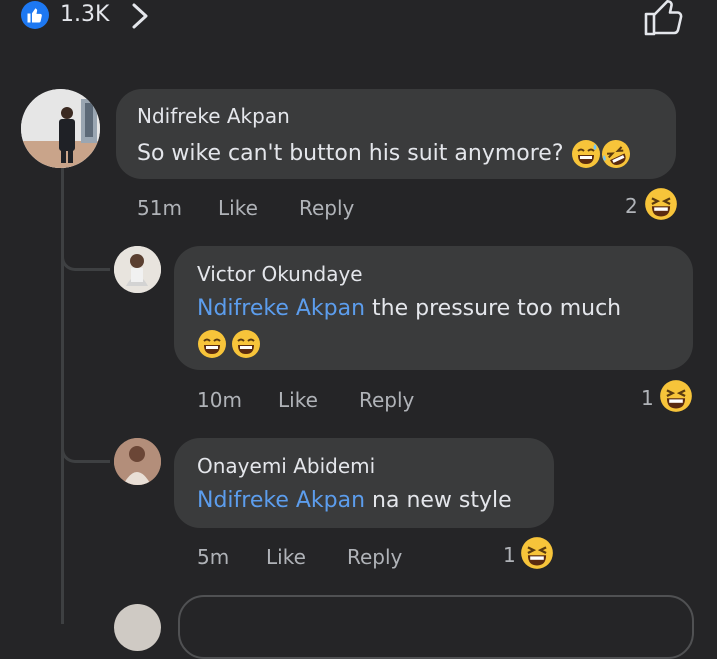 The image size is (717, 659). I want to click on reaction-count: 1.3K, so click(84, 15).